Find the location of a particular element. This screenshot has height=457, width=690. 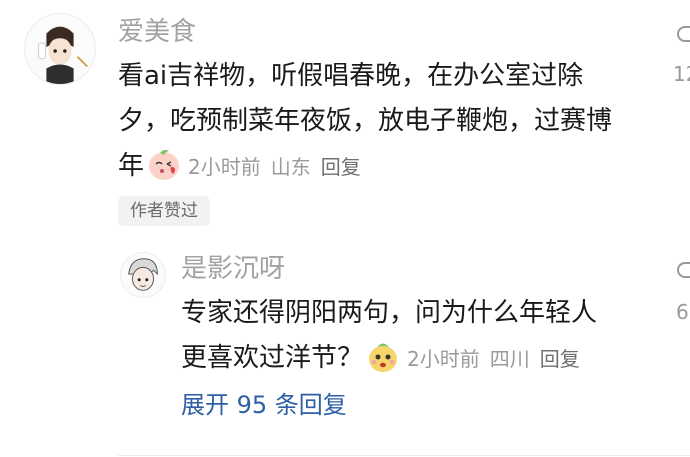

peach-face-emoji-icon is located at coordinates (383, 356).